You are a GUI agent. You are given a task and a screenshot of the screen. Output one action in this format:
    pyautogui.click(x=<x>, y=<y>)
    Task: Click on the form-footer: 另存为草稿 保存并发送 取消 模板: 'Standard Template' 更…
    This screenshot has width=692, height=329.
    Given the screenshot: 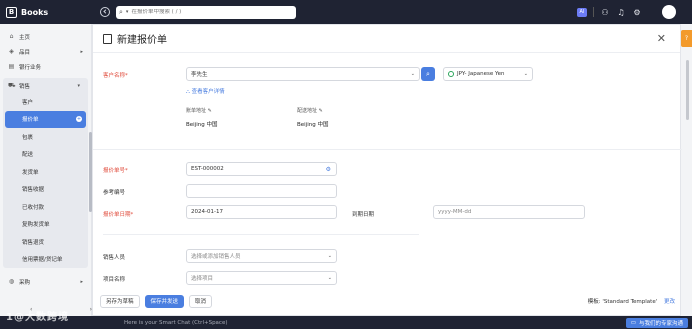 What is the action you would take?
    pyautogui.click(x=386, y=301)
    